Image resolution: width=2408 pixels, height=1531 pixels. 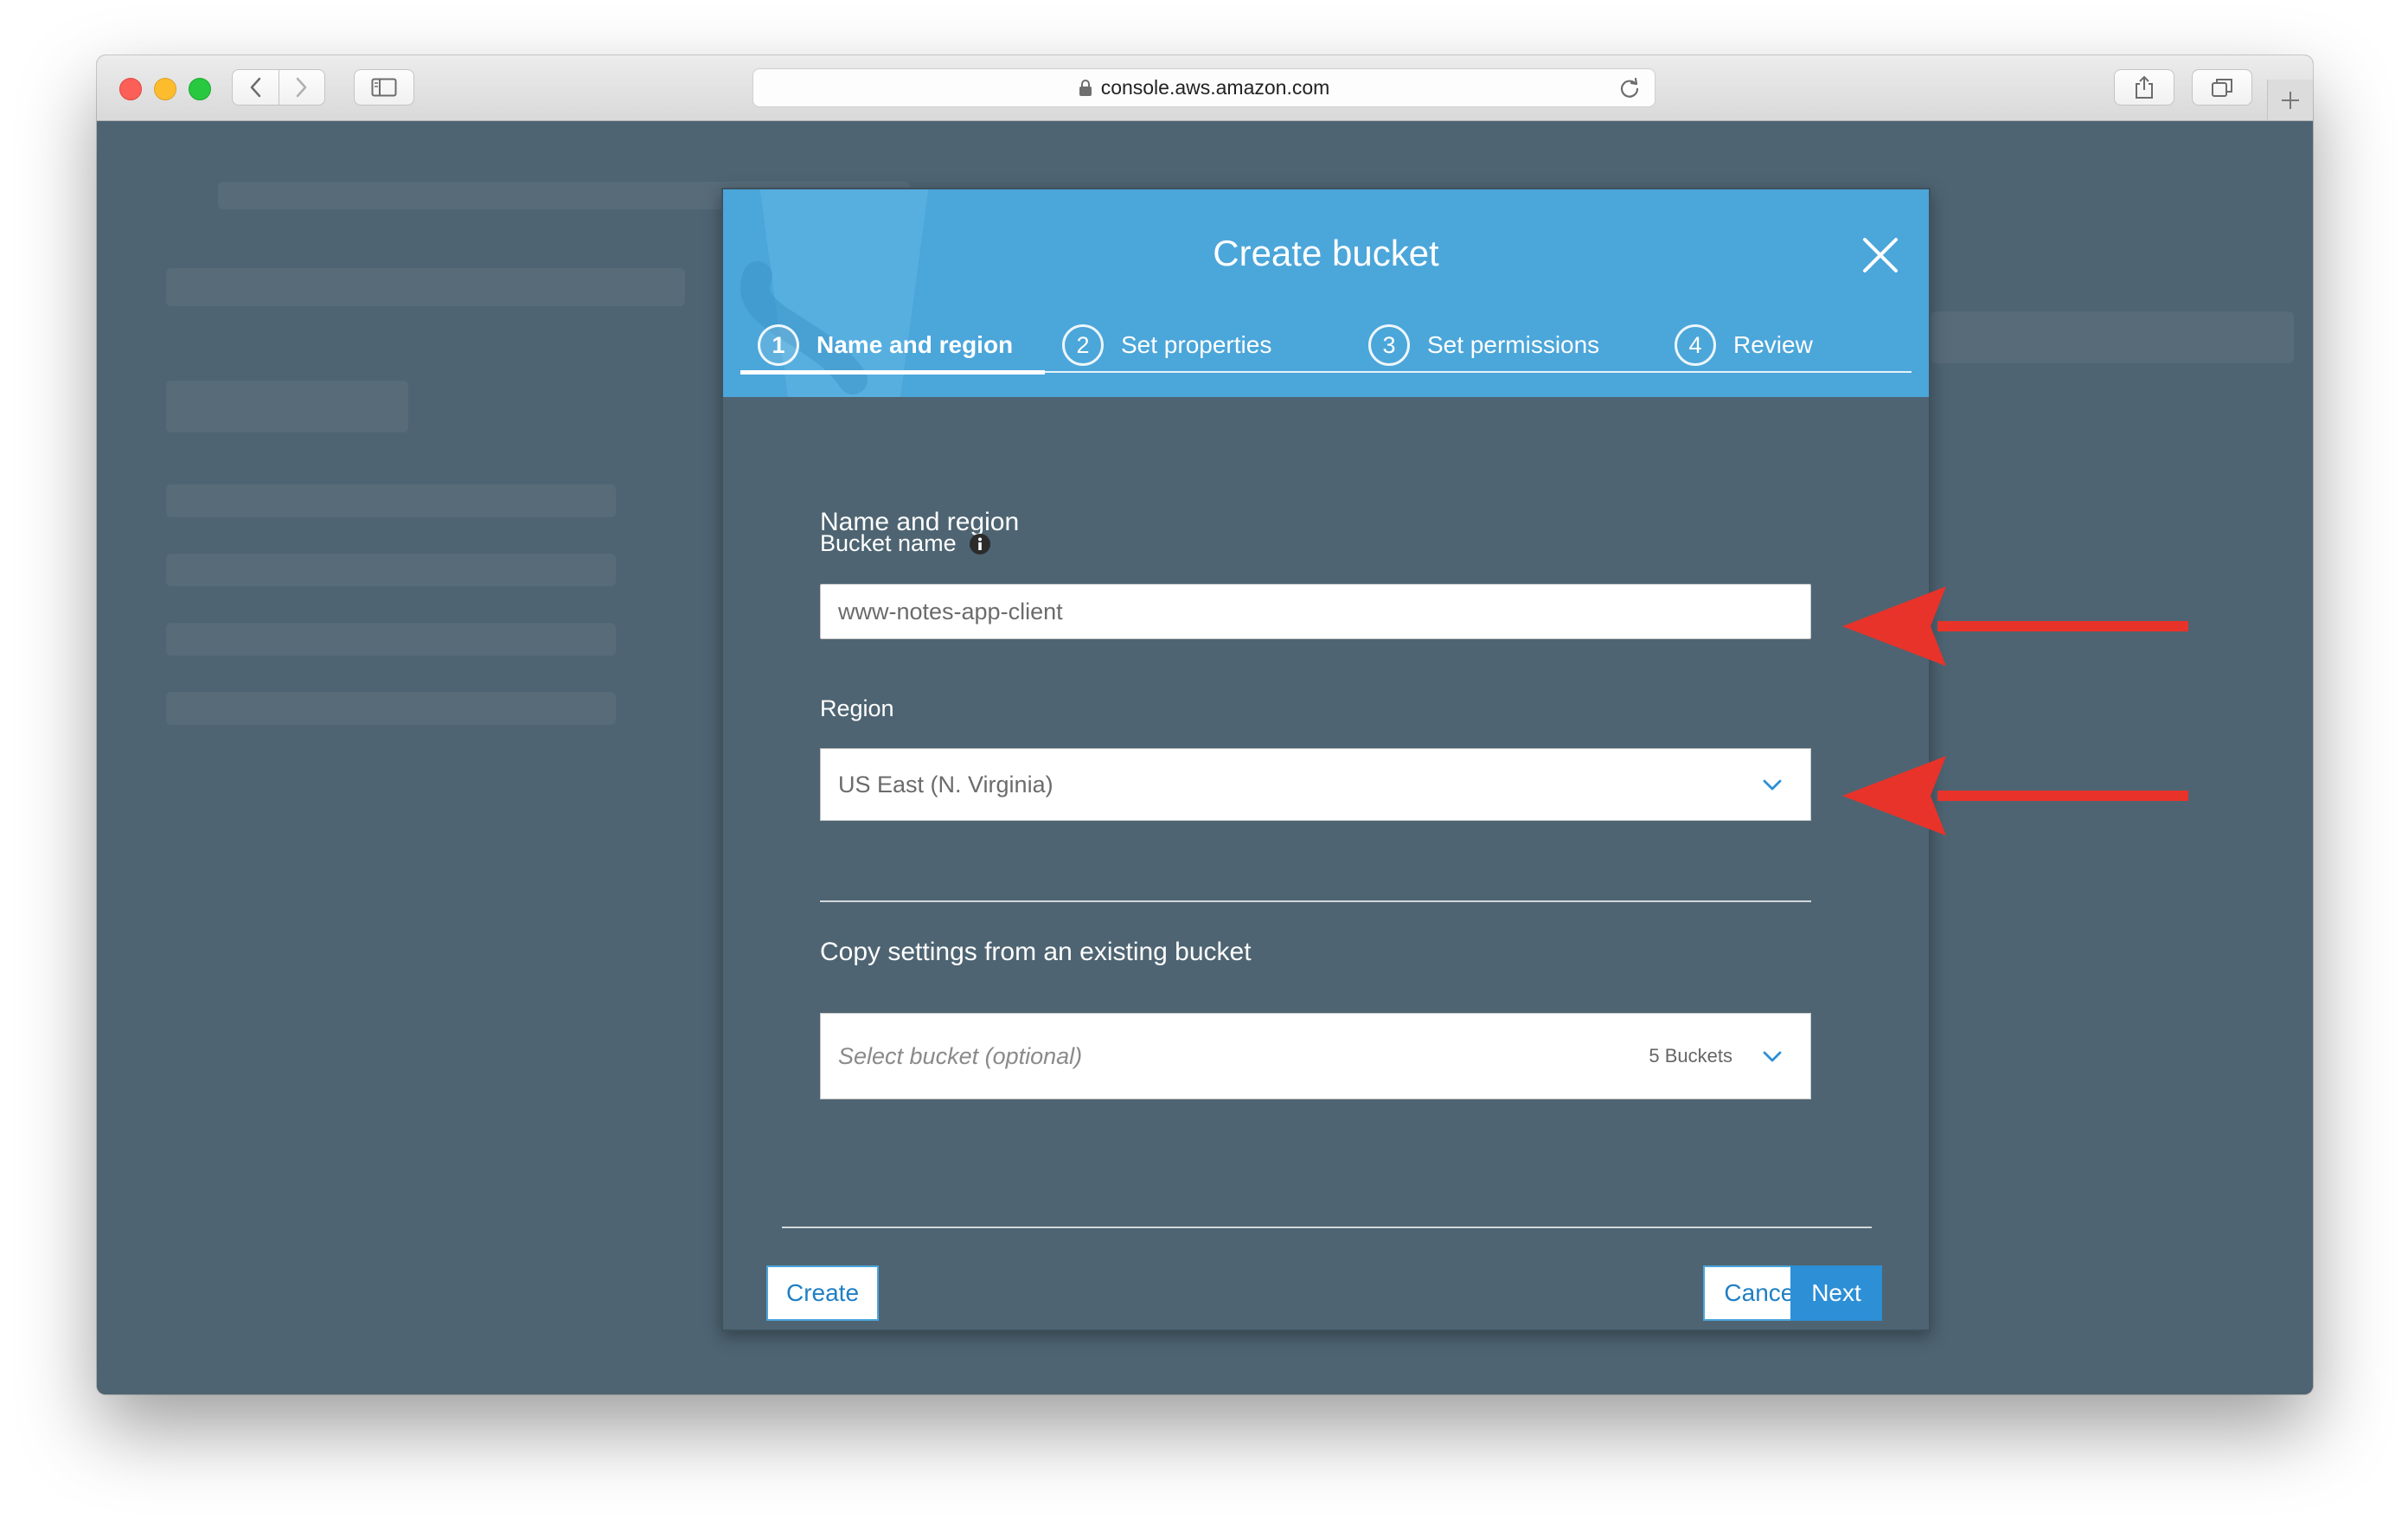 I want to click on zoom-window-button, so click(x=200, y=89).